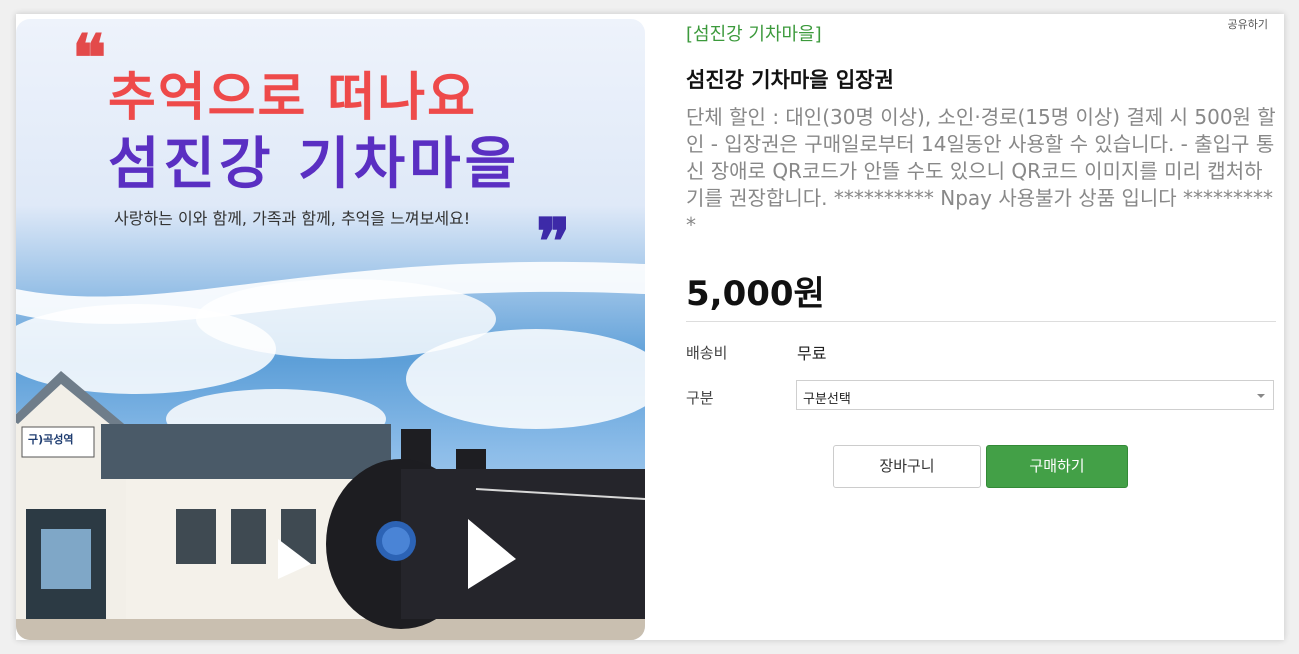 The height and width of the screenshot is (654, 1299). What do you see at coordinates (700, 398) in the screenshot?
I see `type-label: 구분` at bounding box center [700, 398].